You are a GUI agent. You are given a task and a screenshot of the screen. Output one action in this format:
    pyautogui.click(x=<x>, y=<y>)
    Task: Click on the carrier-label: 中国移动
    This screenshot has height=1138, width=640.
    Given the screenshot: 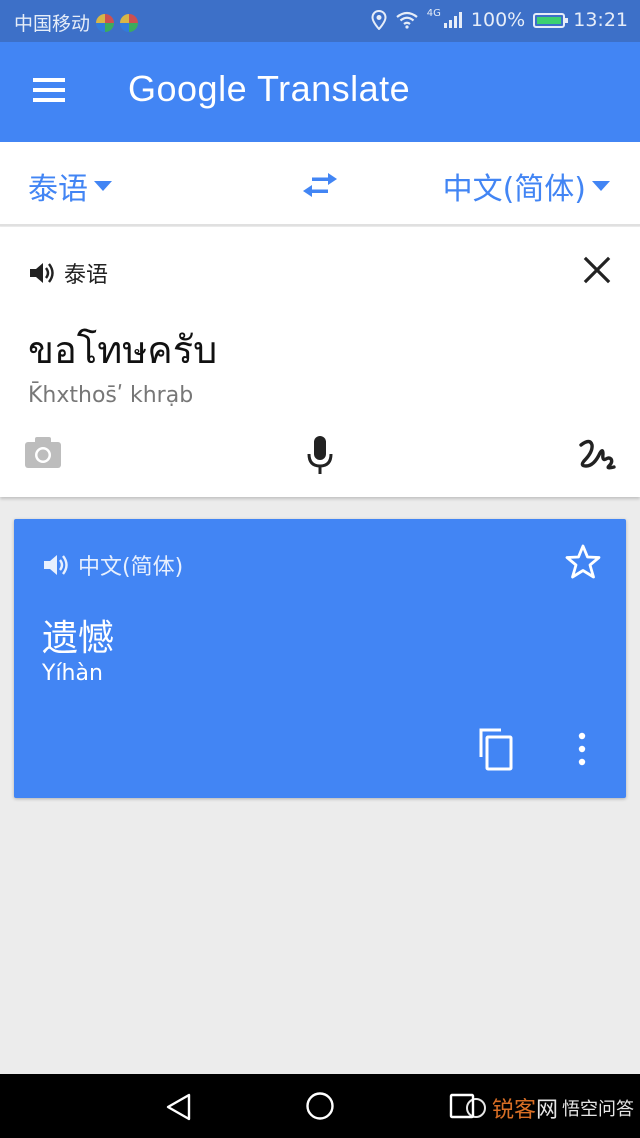 What is the action you would take?
    pyautogui.click(x=52, y=24)
    